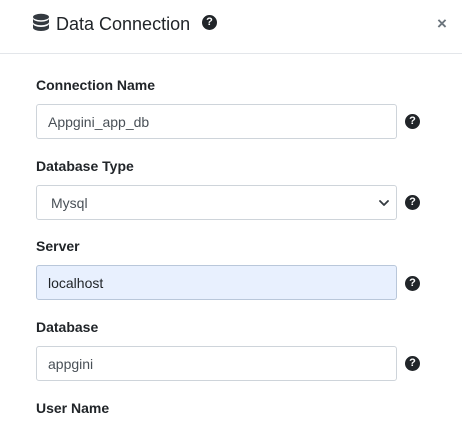 Image resolution: width=462 pixels, height=424 pixels. I want to click on database-type-label: Database Type, so click(85, 166).